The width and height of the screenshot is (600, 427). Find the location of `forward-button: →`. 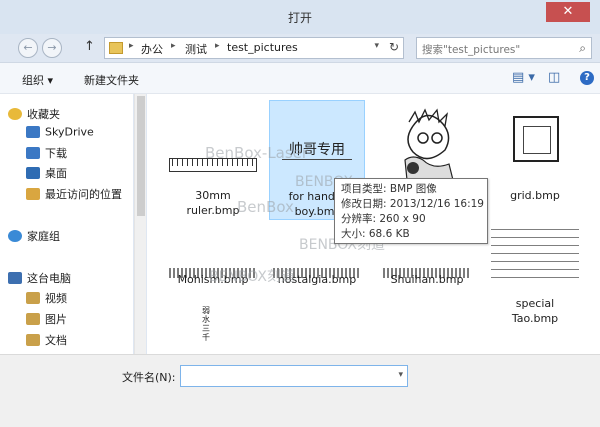

forward-button: → is located at coordinates (52, 48).